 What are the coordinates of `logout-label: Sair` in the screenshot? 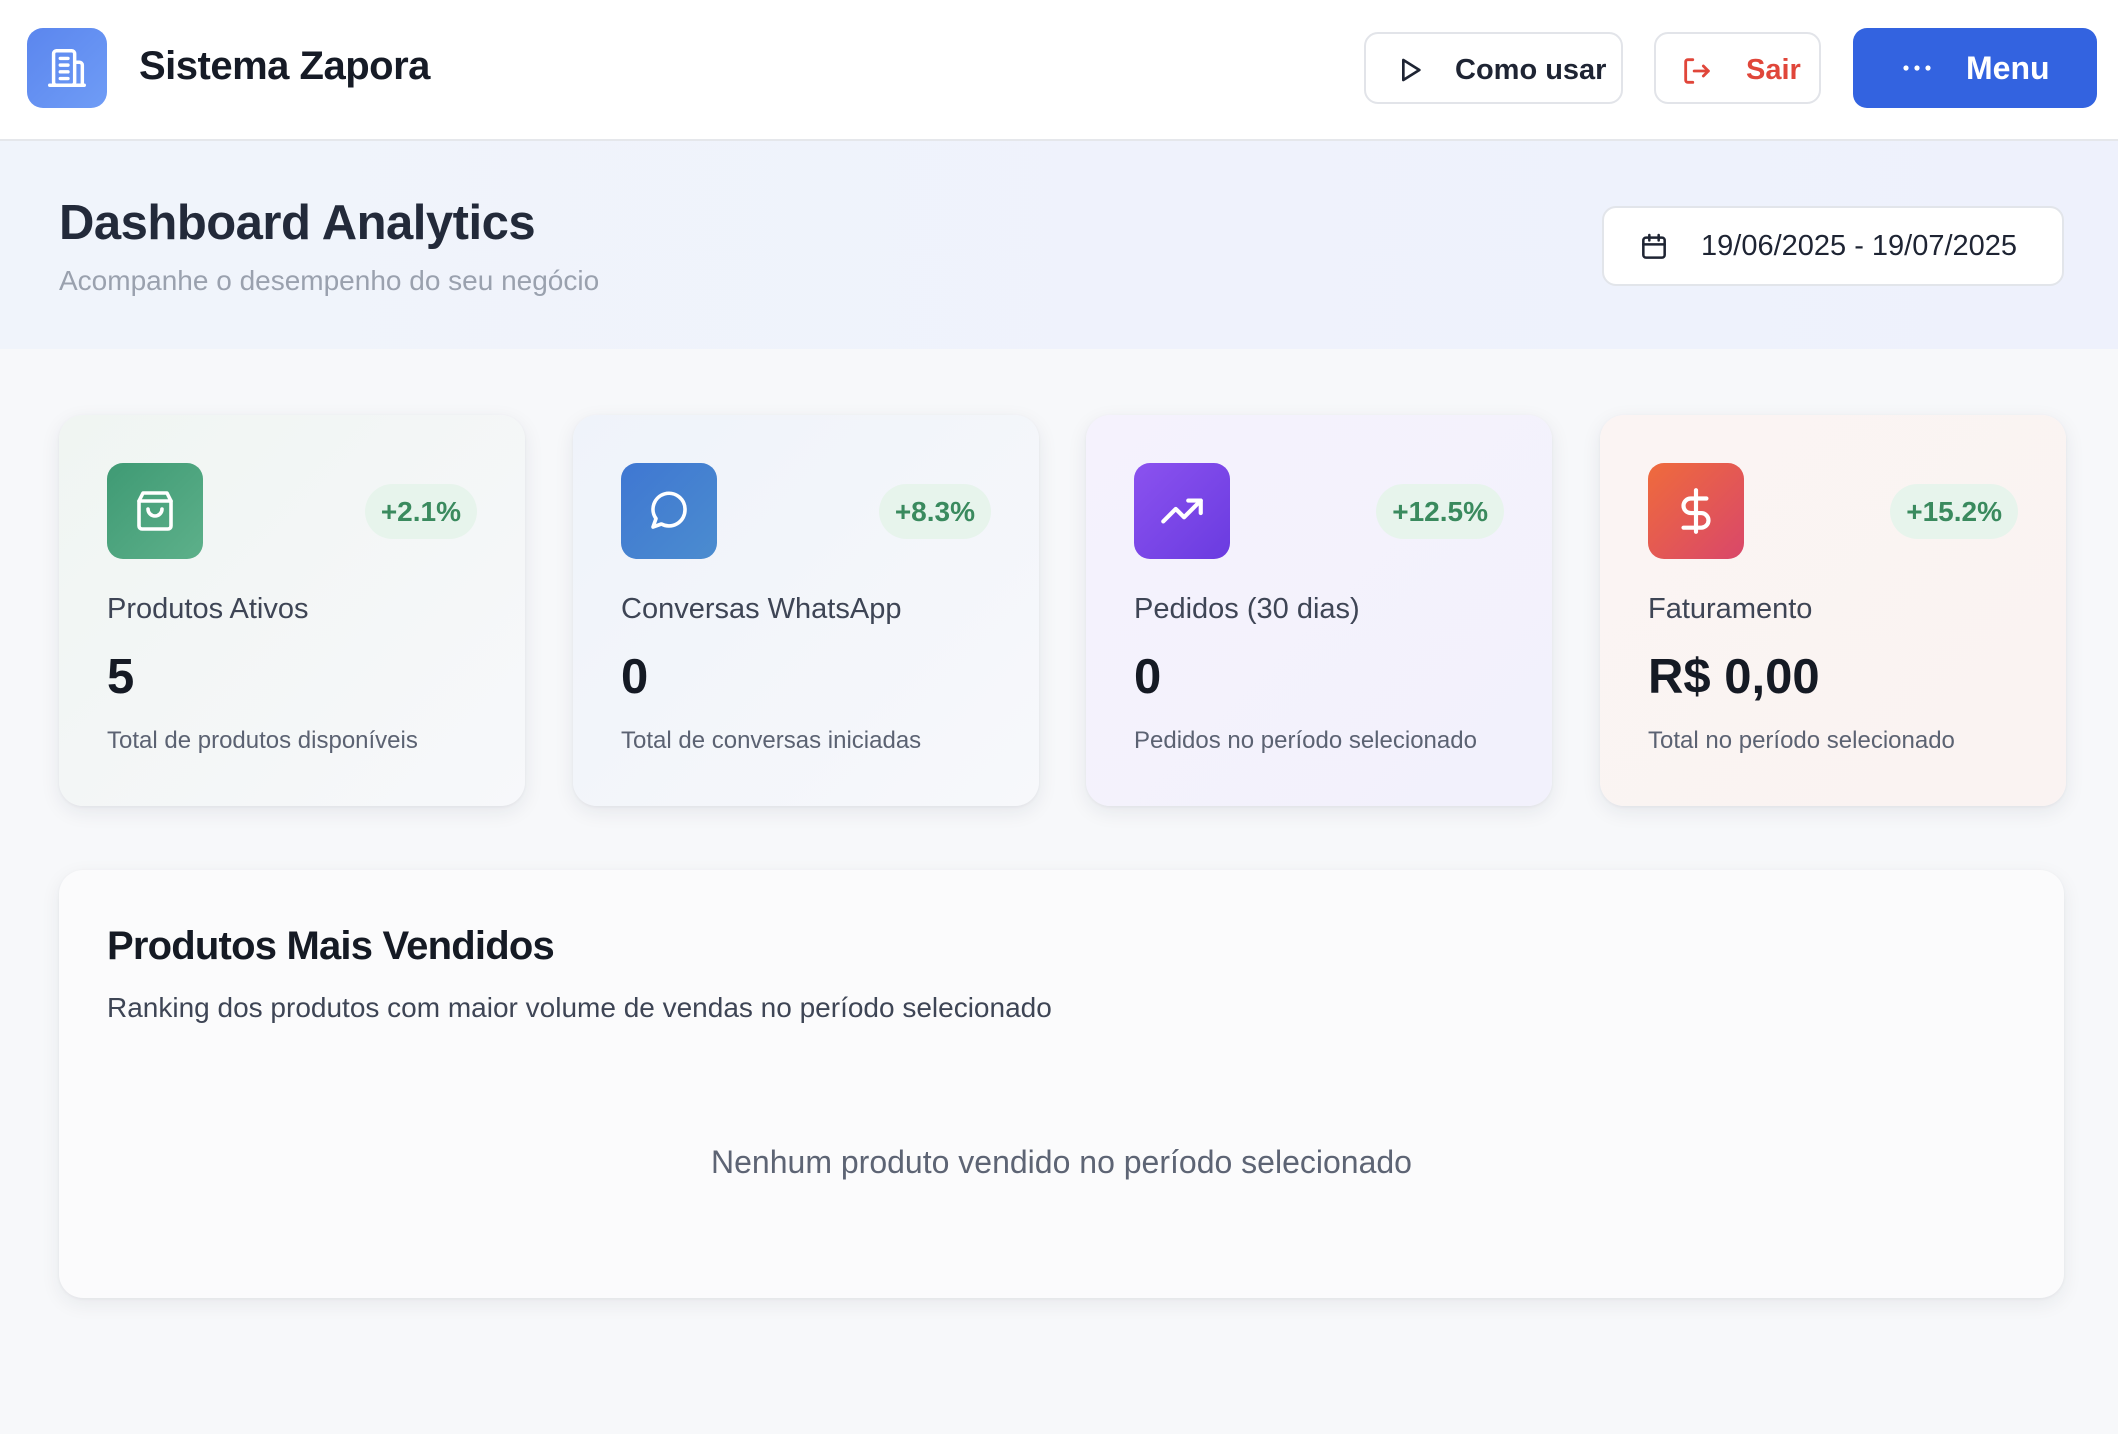 It's located at (1773, 70).